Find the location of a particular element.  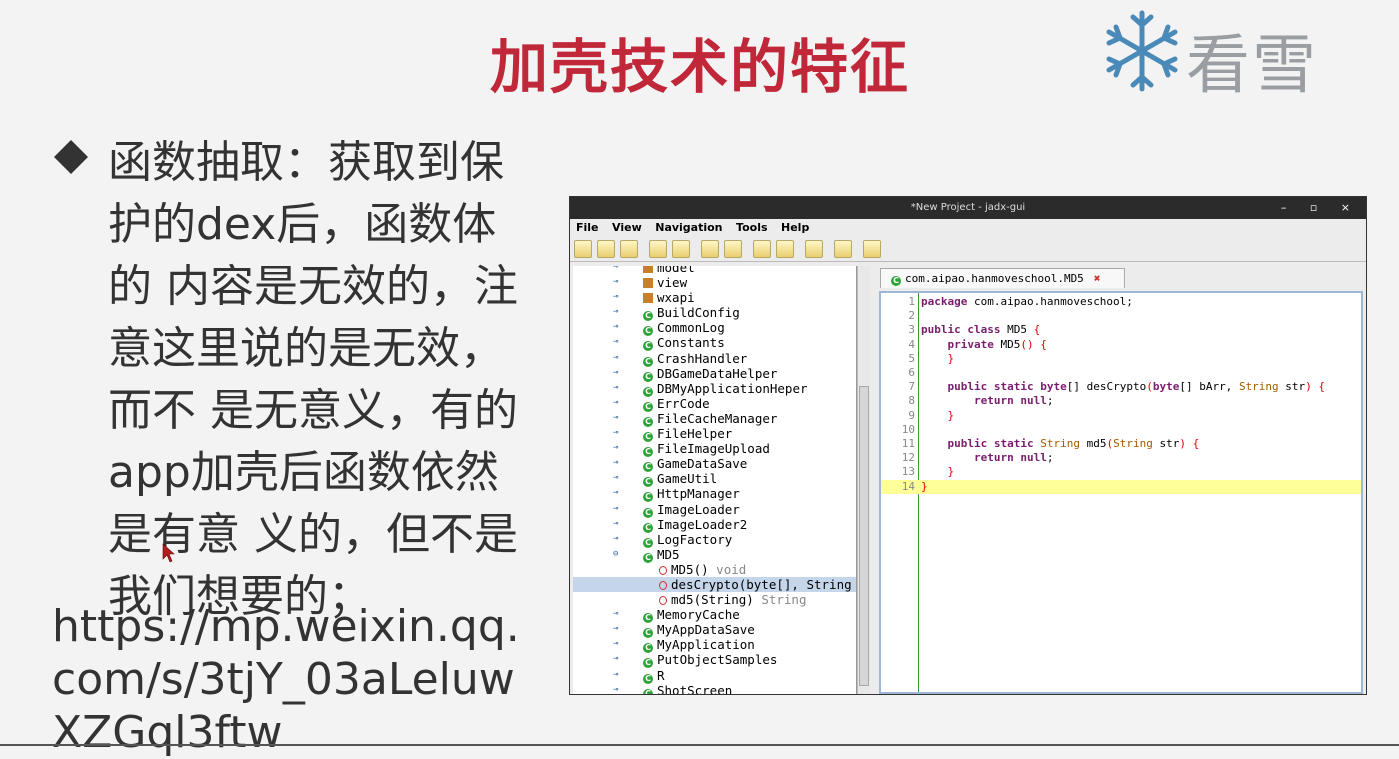

tree-item-label: DBMyApplicationHeper is located at coordinates (732, 388).